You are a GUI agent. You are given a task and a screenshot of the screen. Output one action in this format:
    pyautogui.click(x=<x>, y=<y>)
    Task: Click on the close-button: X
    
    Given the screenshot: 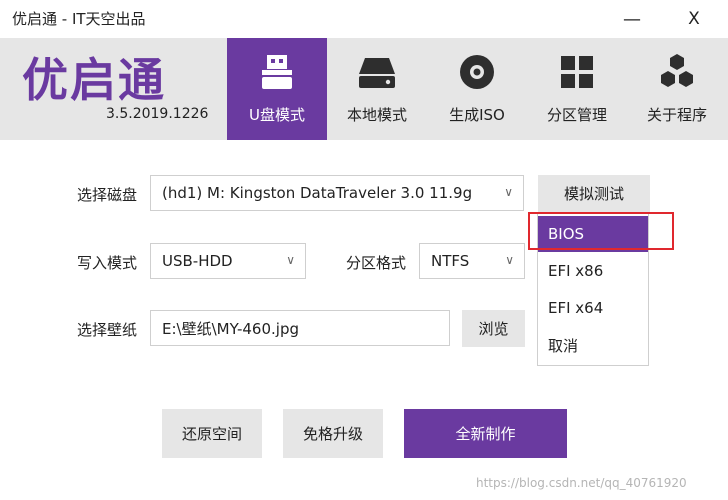 What is the action you would take?
    pyautogui.click(x=694, y=19)
    